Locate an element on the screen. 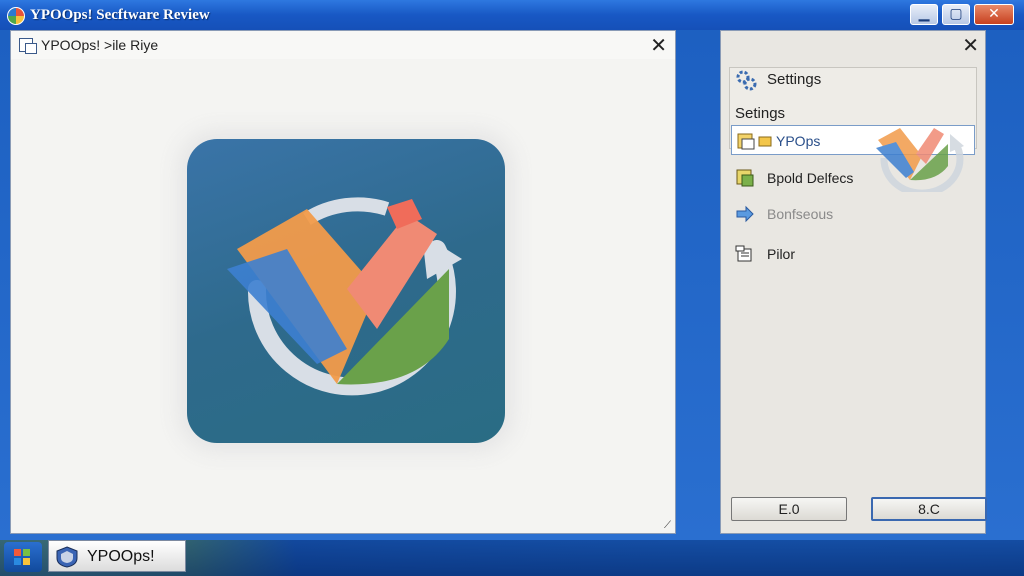  document-close-icon: ✕ is located at coordinates (658, 45).